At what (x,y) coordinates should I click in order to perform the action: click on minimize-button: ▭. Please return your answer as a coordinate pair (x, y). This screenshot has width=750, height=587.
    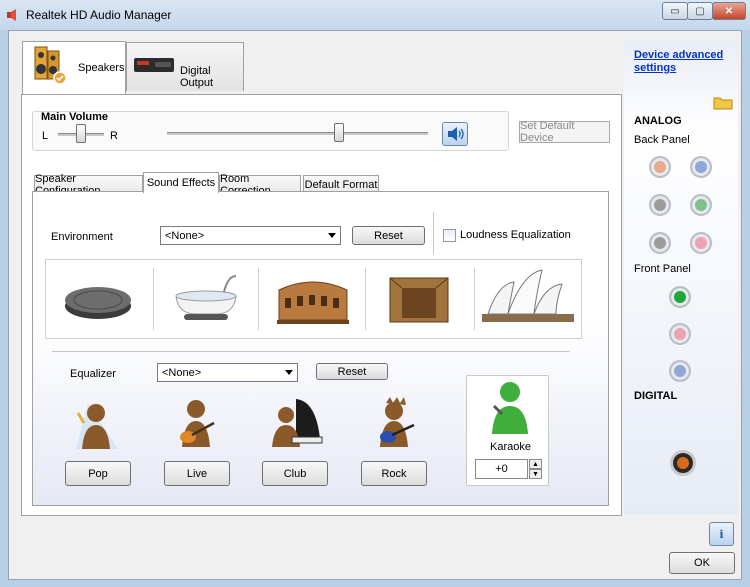
    Looking at the image, I should click on (675, 11).